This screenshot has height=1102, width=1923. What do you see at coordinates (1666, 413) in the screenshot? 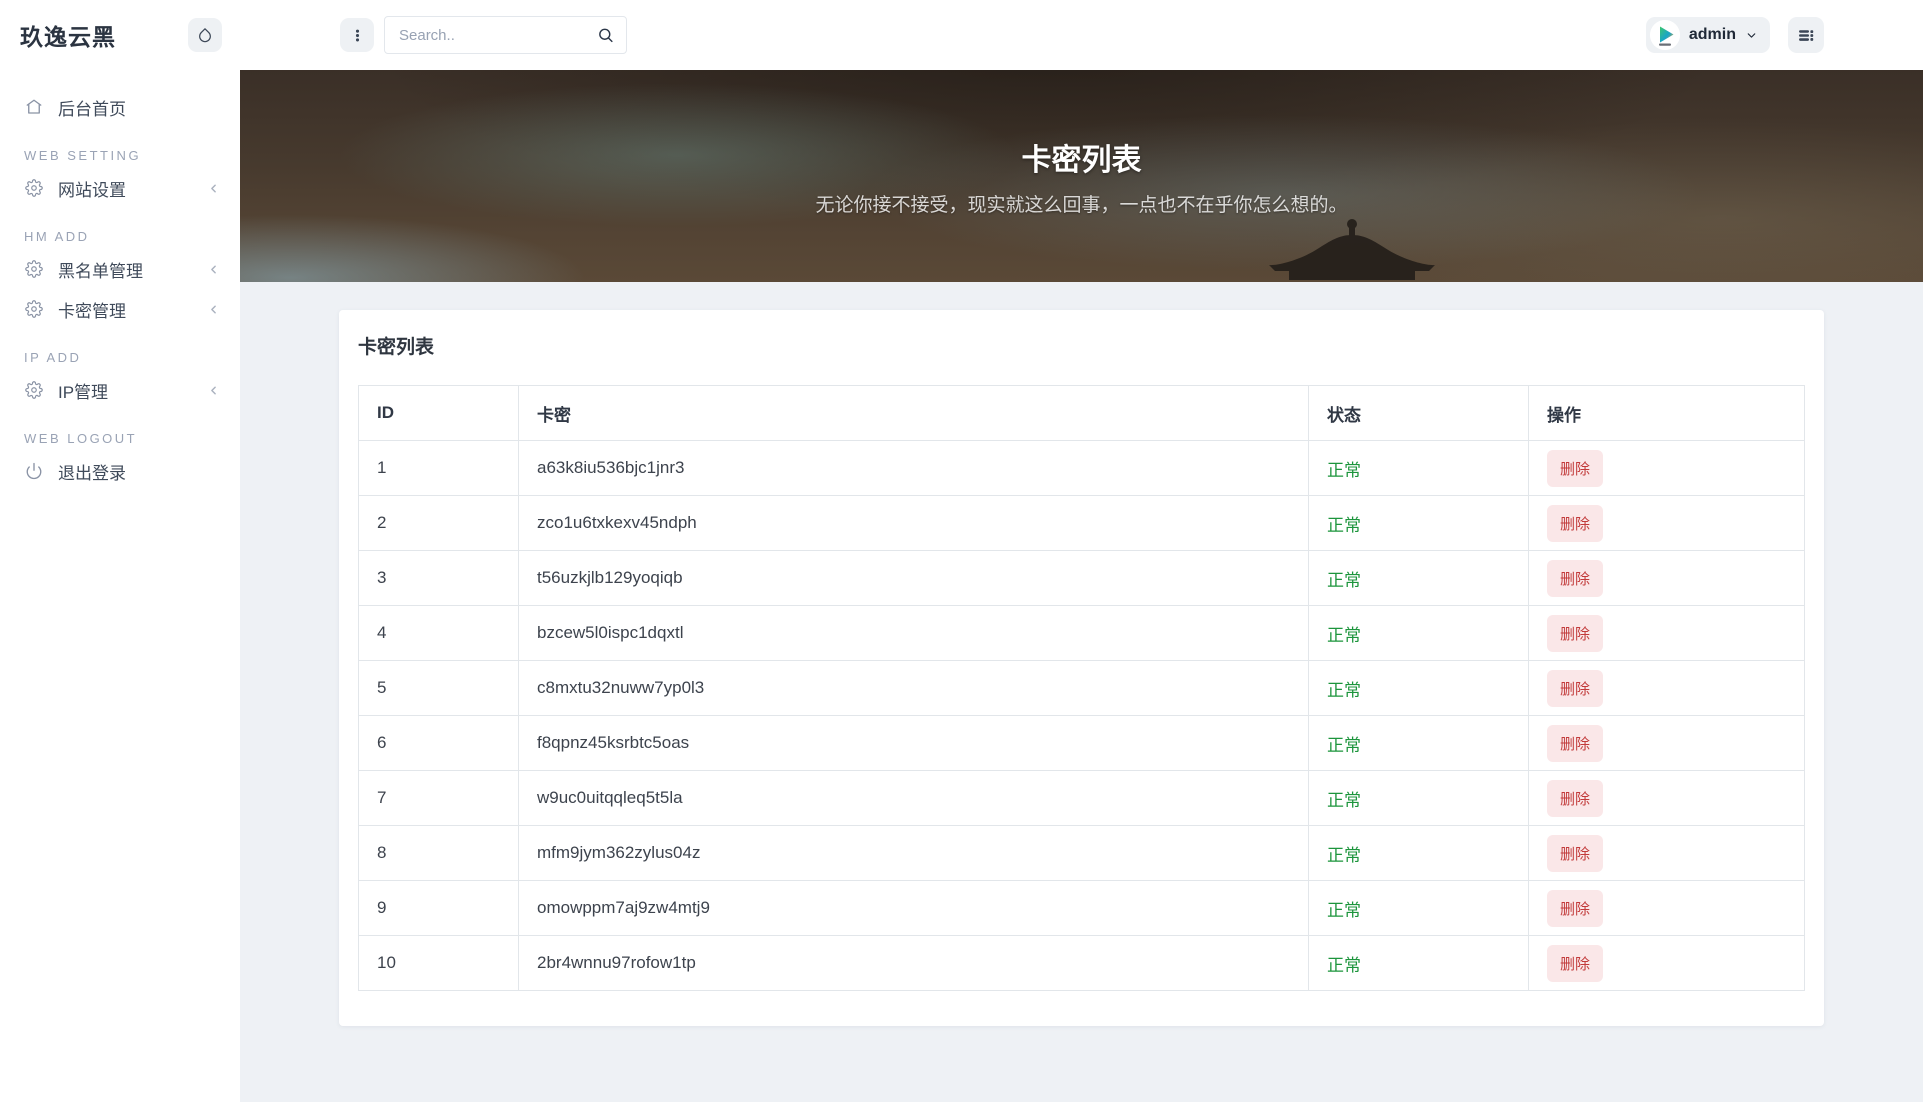
I see `header-actions: 操作` at bounding box center [1666, 413].